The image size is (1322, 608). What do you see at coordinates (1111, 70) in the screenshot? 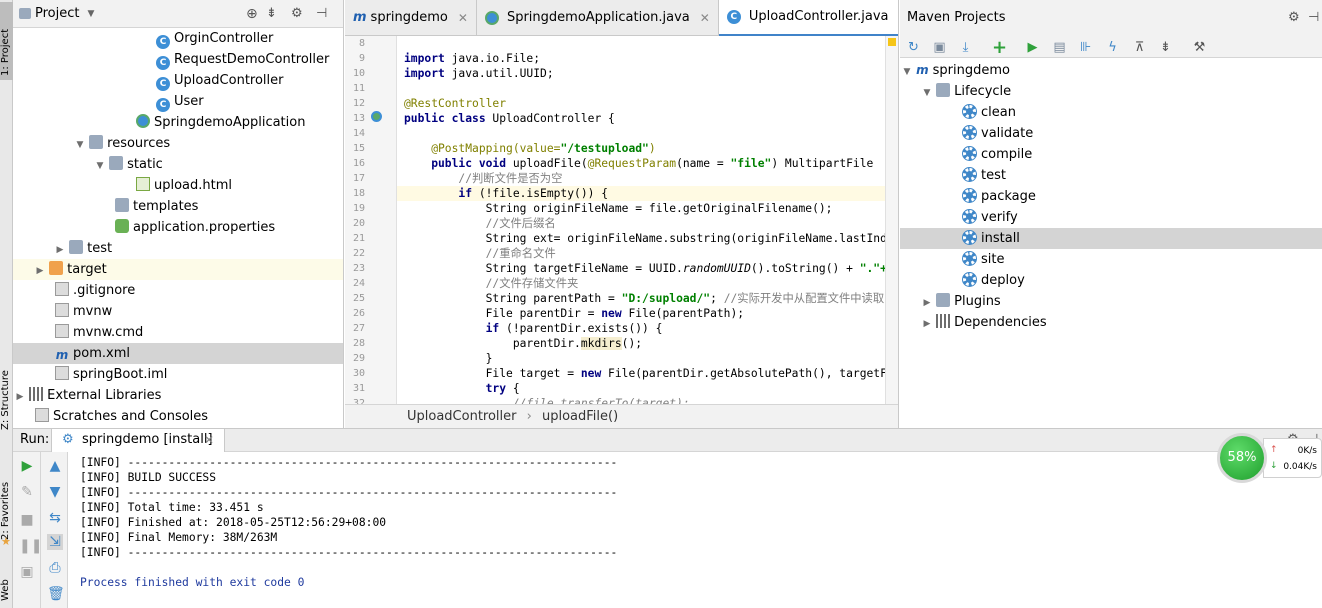
I see `maven-tree-item: ▼ m springdemo` at bounding box center [1111, 70].